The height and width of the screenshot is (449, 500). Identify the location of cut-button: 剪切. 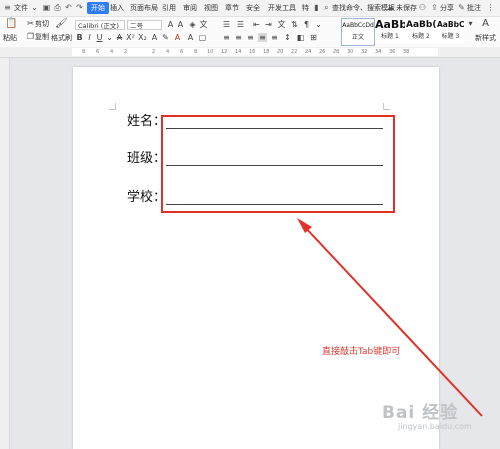
(42, 24).